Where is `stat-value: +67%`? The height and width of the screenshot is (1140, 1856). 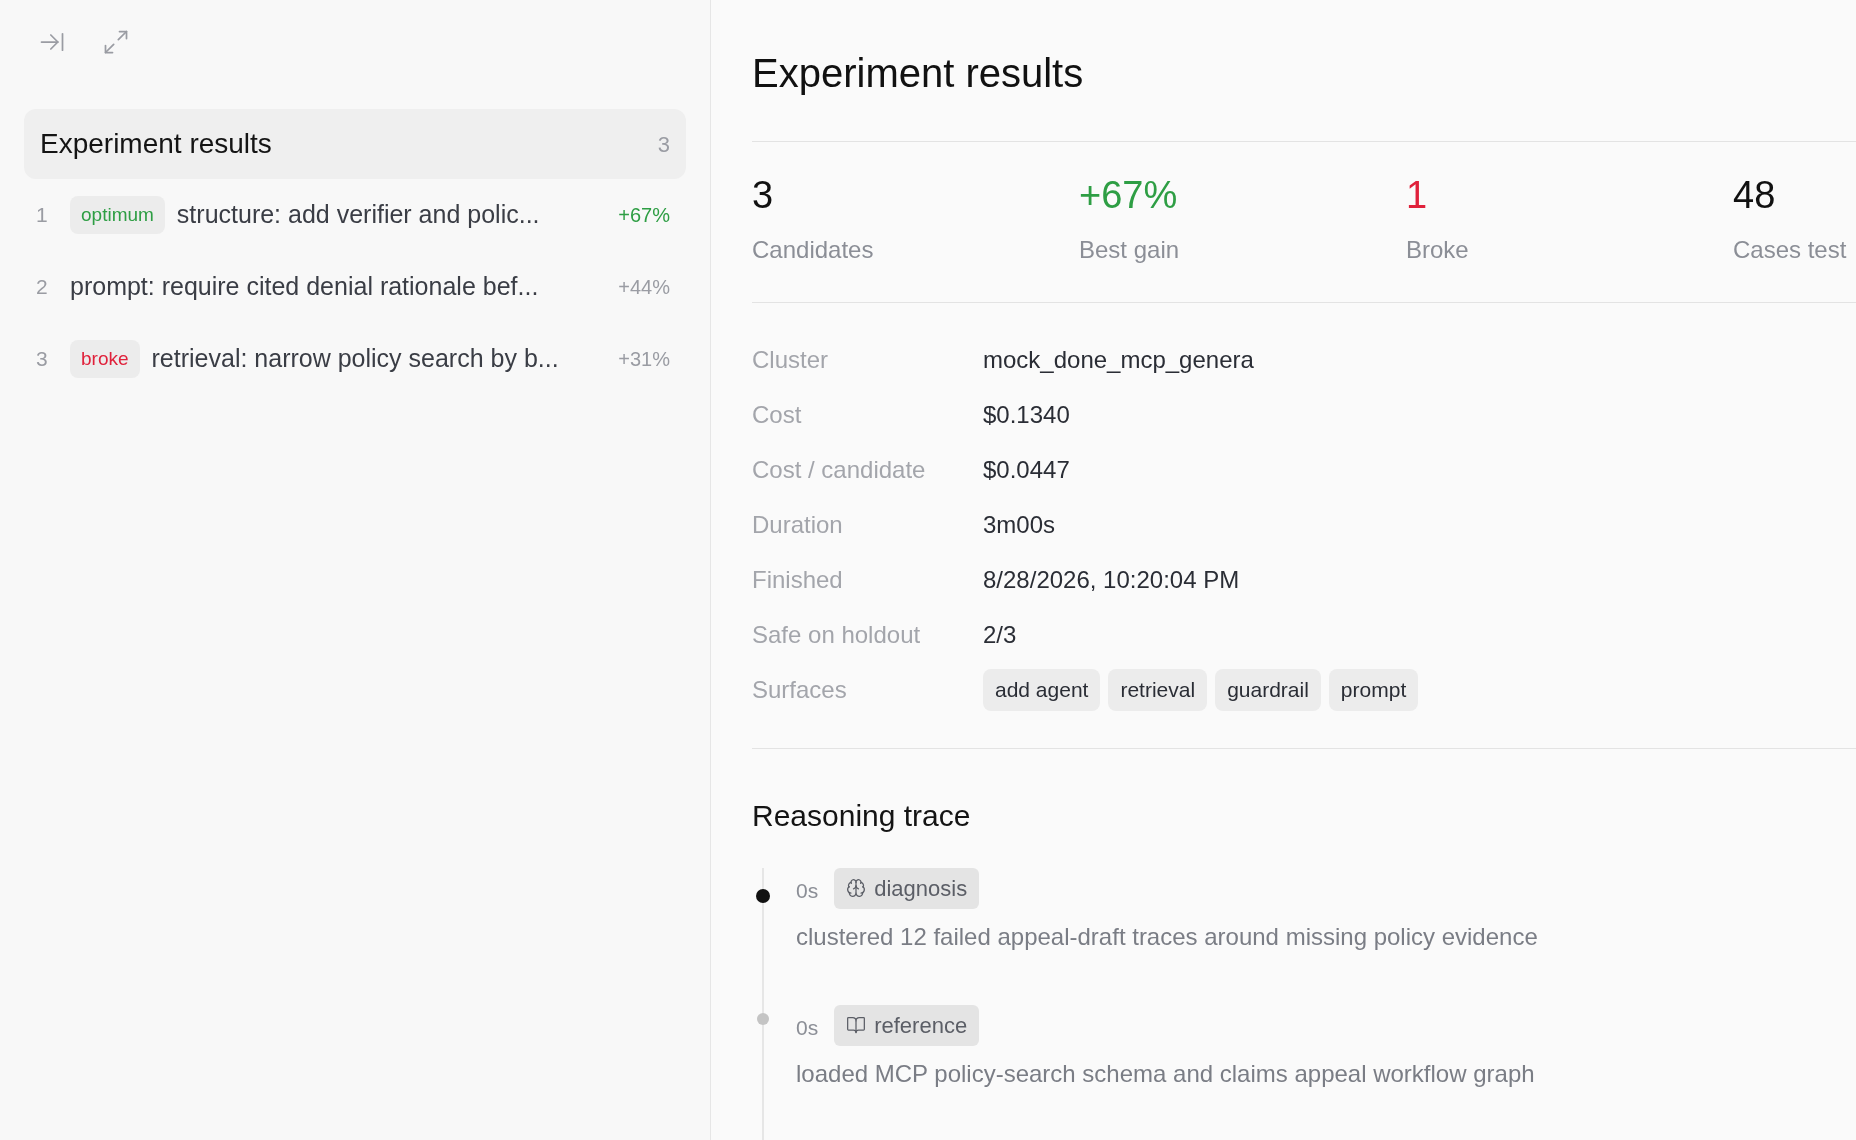
stat-value: +67% is located at coordinates (1128, 195).